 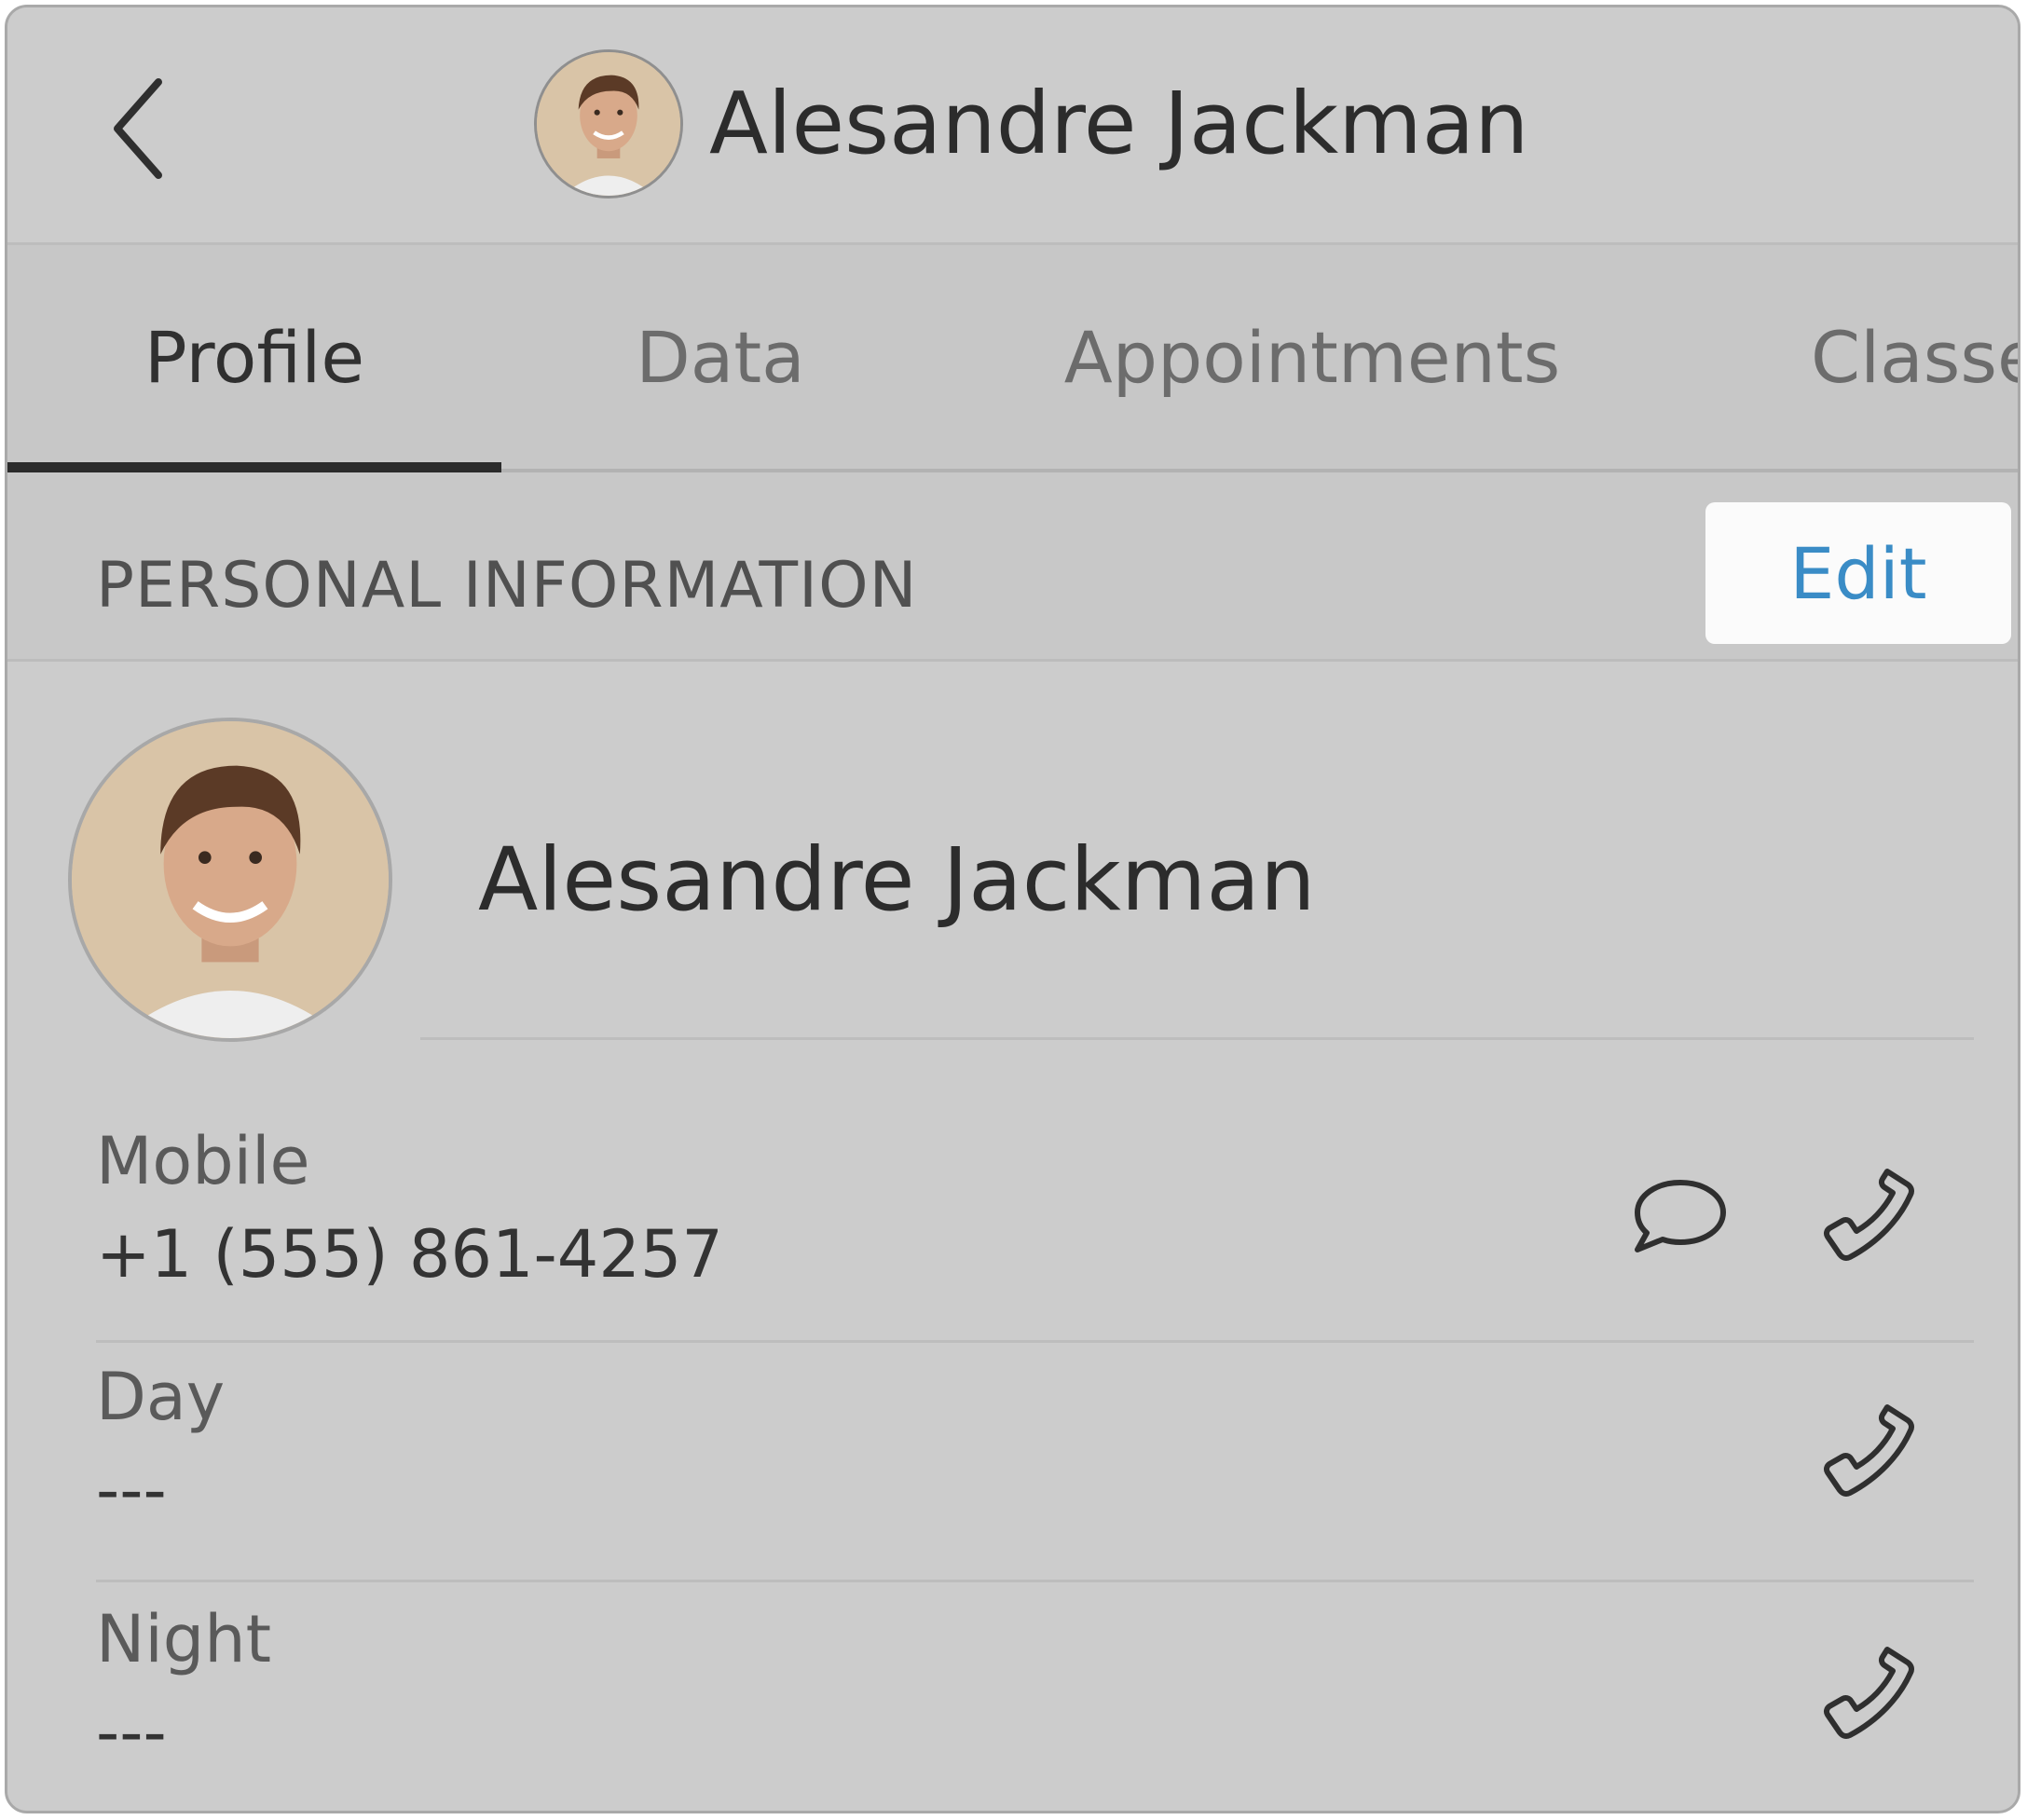 What do you see at coordinates (184, 1639) in the screenshot?
I see `phone-label: Night` at bounding box center [184, 1639].